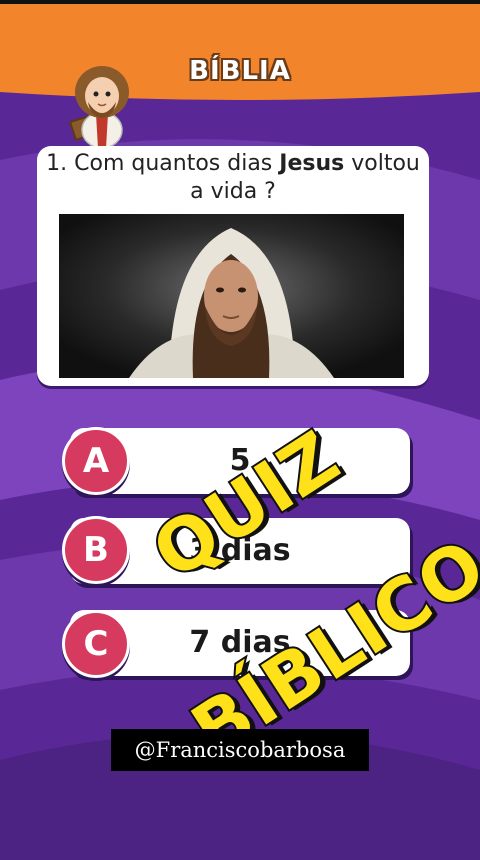 The width and height of the screenshot is (480, 860). Describe the element at coordinates (102, 107) in the screenshot. I see `jesus-mascot-icon` at that location.